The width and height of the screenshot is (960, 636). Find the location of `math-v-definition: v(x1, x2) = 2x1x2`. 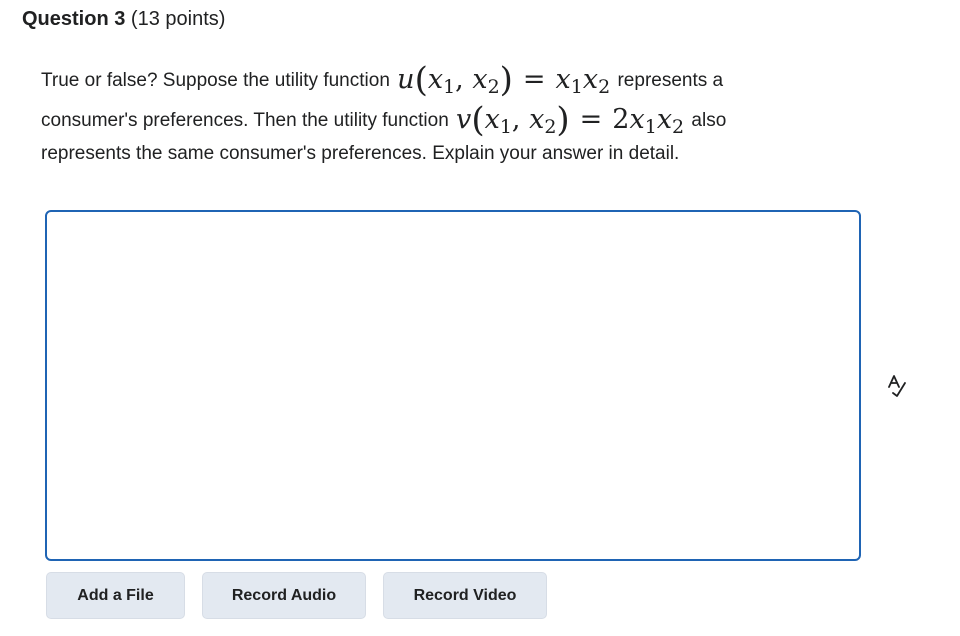

math-v-definition: v(x1, x2) = 2x1x2 is located at coordinates (570, 120).